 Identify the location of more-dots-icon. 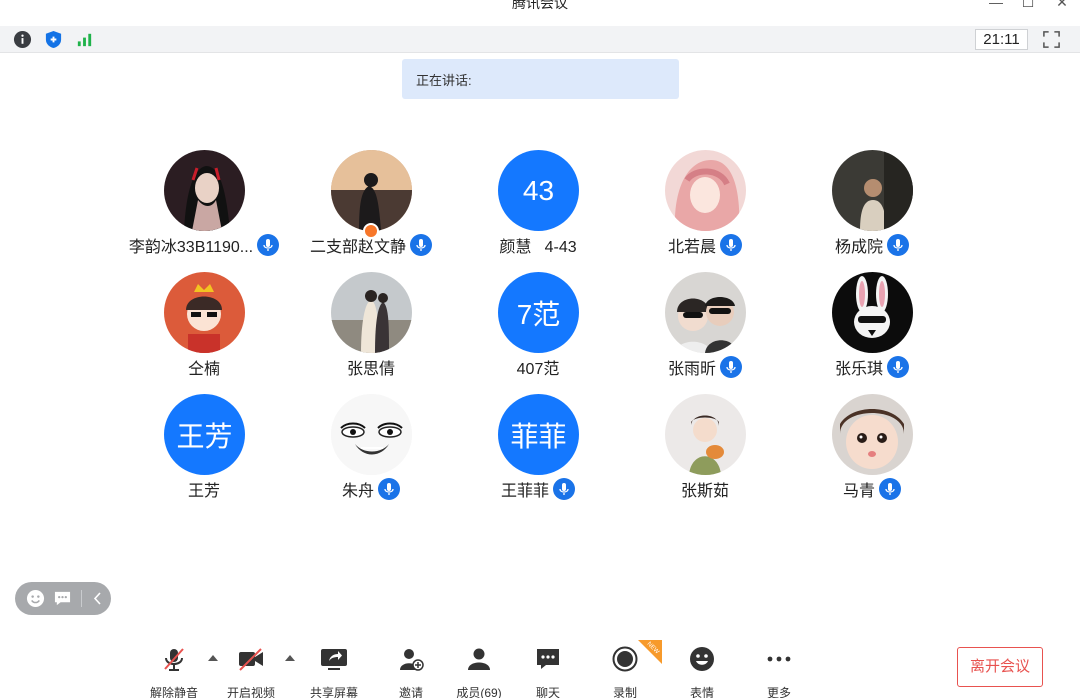
(779, 659).